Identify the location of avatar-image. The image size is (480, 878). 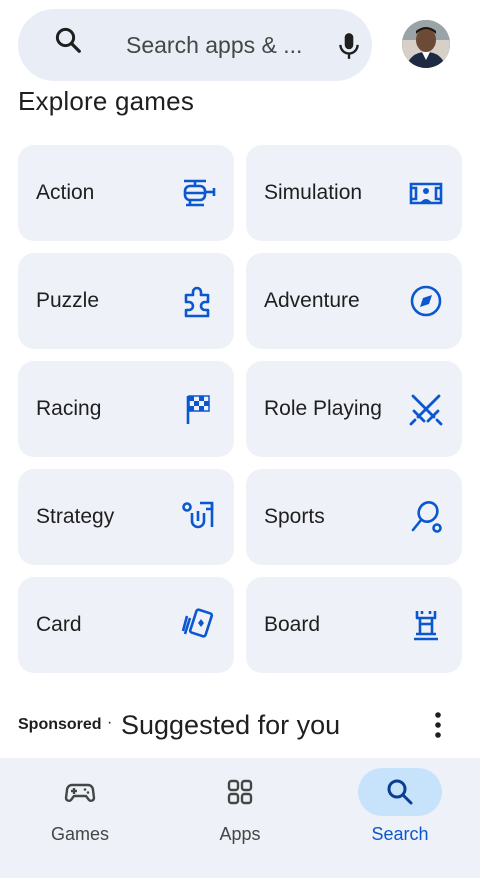
(426, 44).